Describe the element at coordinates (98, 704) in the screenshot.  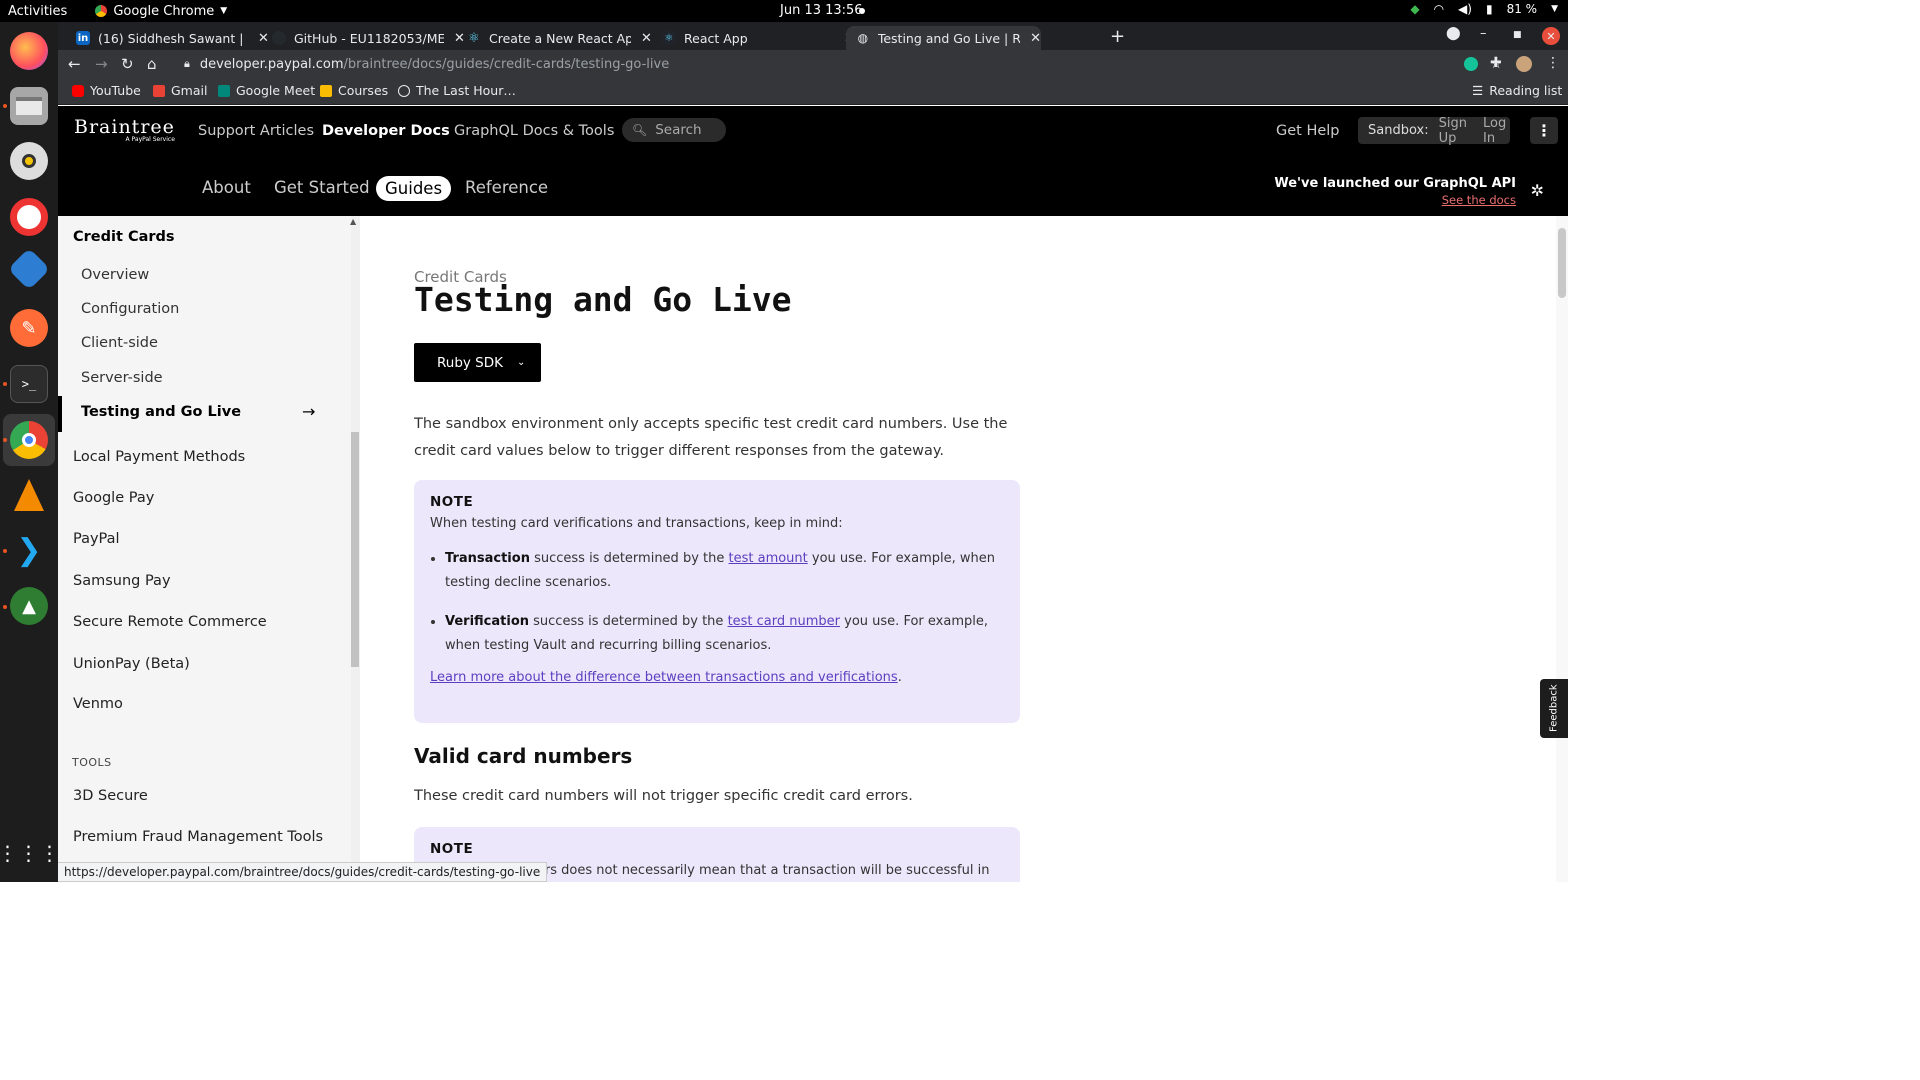
I see `sidebar-item-venmo: Venmo` at that location.